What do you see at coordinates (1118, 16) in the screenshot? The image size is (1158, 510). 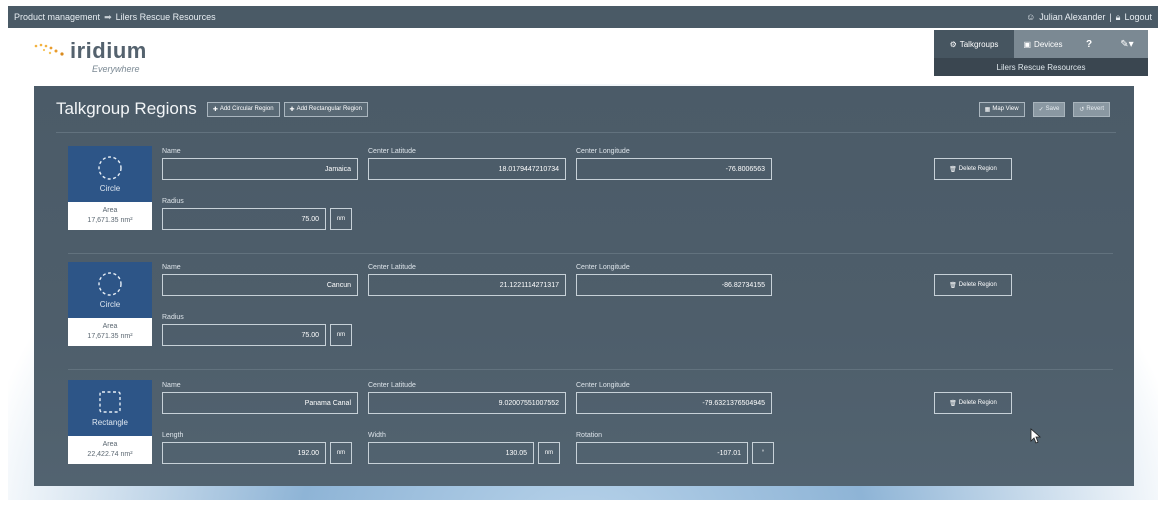 I see `lock-icon: 🔒︎` at bounding box center [1118, 16].